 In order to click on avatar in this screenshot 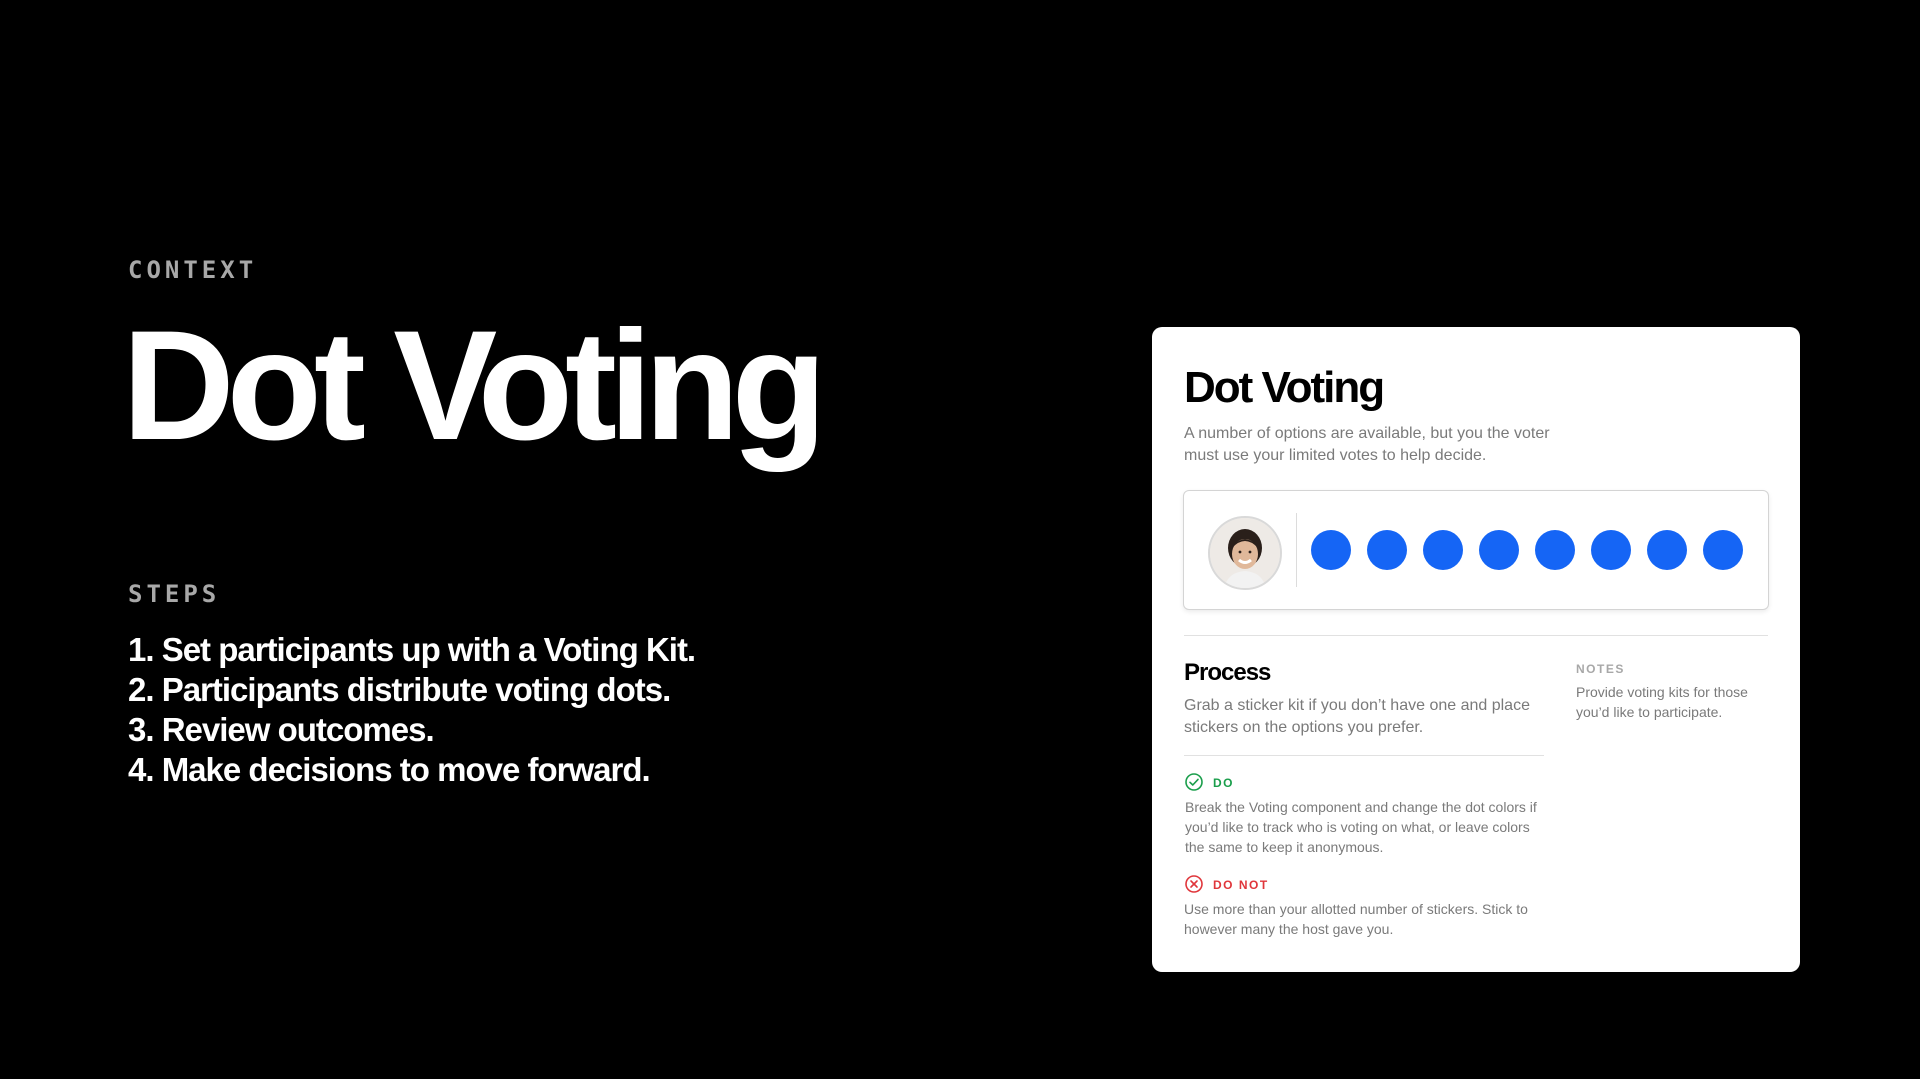, I will do `click(1245, 553)`.